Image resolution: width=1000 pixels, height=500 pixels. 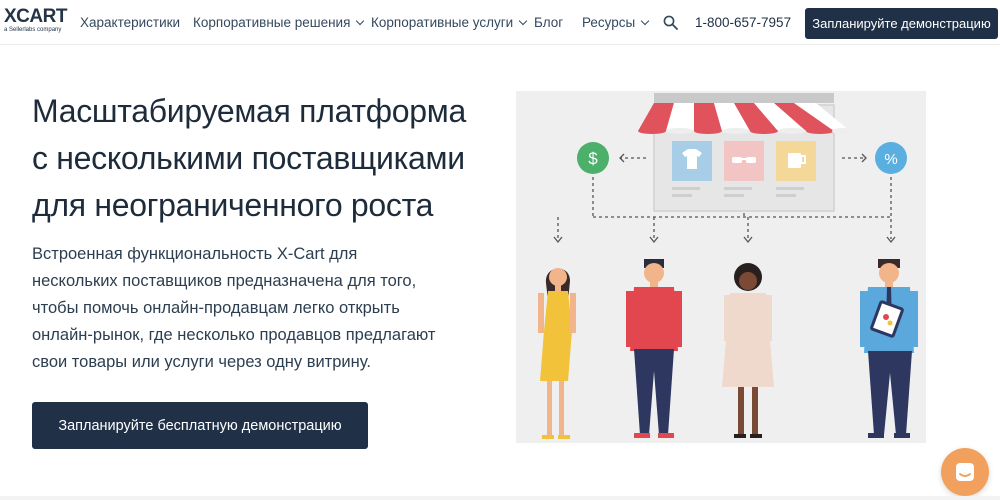 What do you see at coordinates (500, 498) in the screenshot?
I see `page-bottom-divider` at bounding box center [500, 498].